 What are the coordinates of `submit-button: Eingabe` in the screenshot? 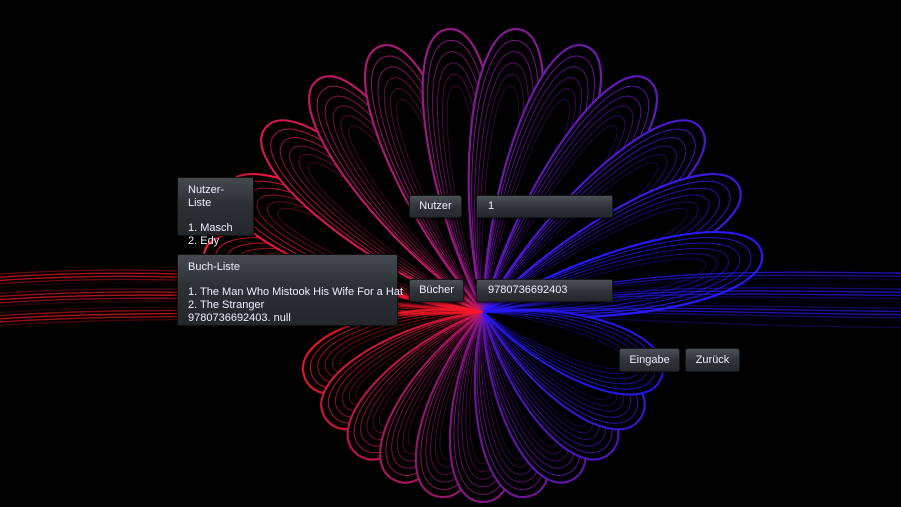 It's located at (649, 360).